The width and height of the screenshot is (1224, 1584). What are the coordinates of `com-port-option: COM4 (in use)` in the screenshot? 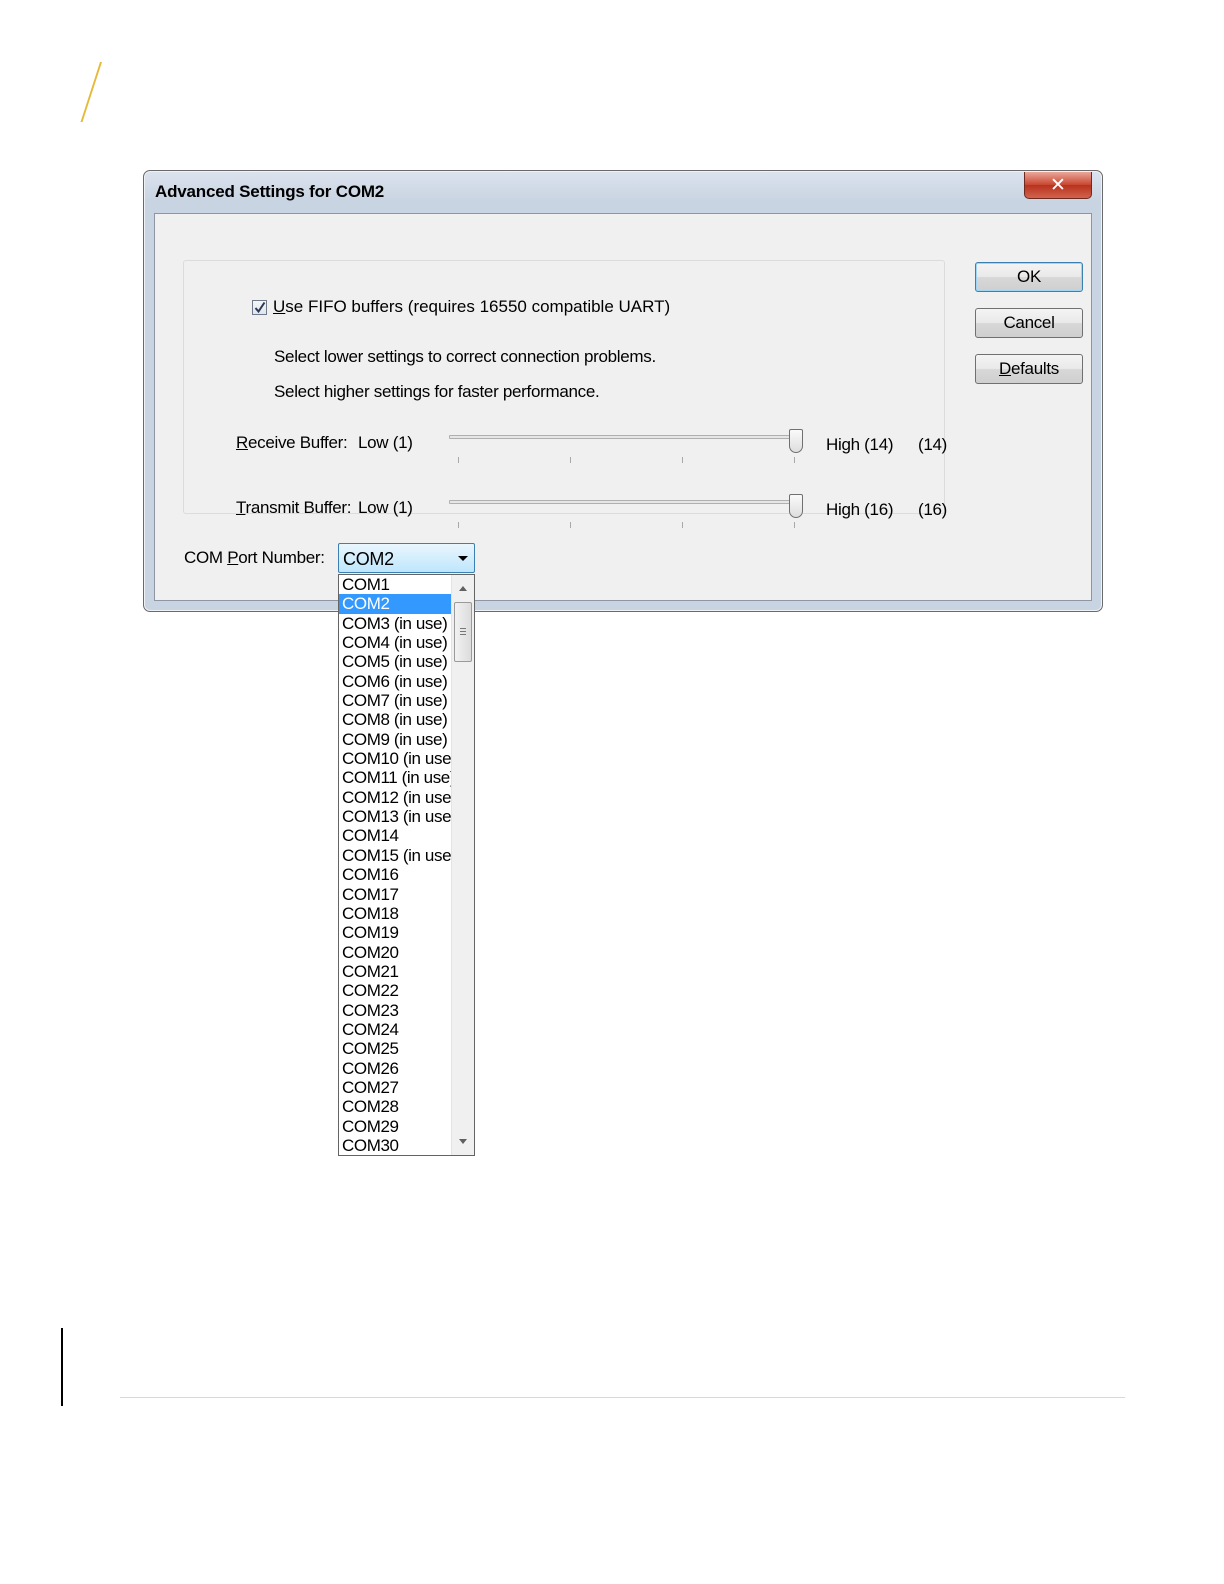 It's located at (395, 642).